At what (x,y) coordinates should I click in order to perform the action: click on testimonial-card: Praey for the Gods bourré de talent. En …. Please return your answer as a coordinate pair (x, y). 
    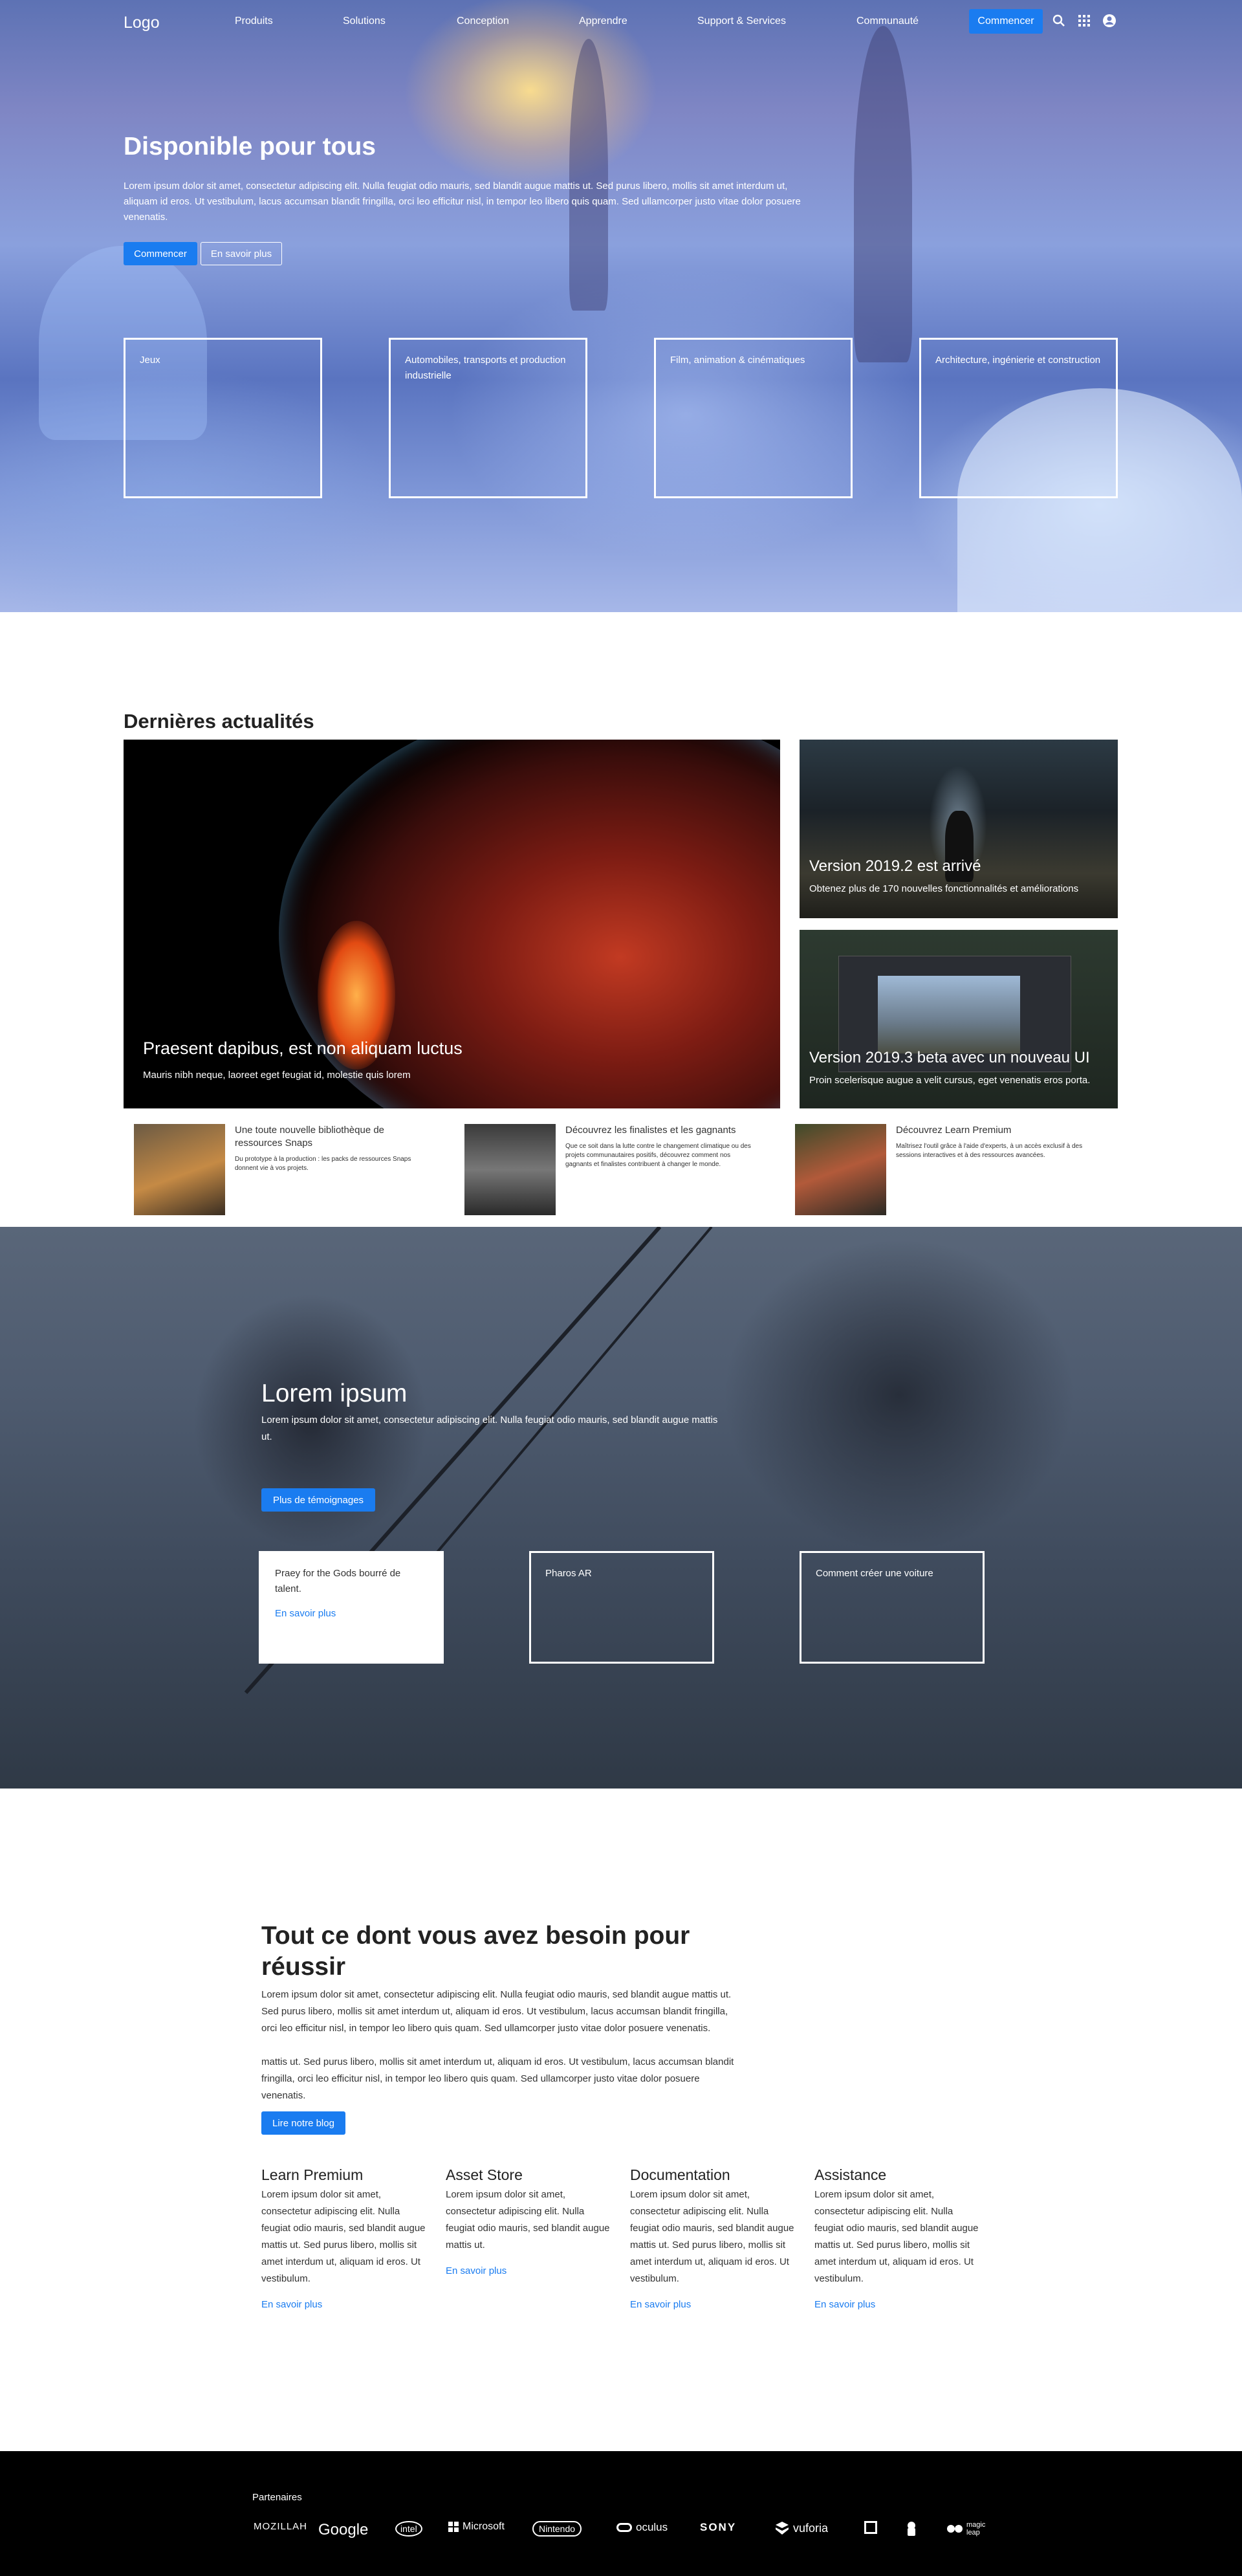
    Looking at the image, I should click on (351, 1607).